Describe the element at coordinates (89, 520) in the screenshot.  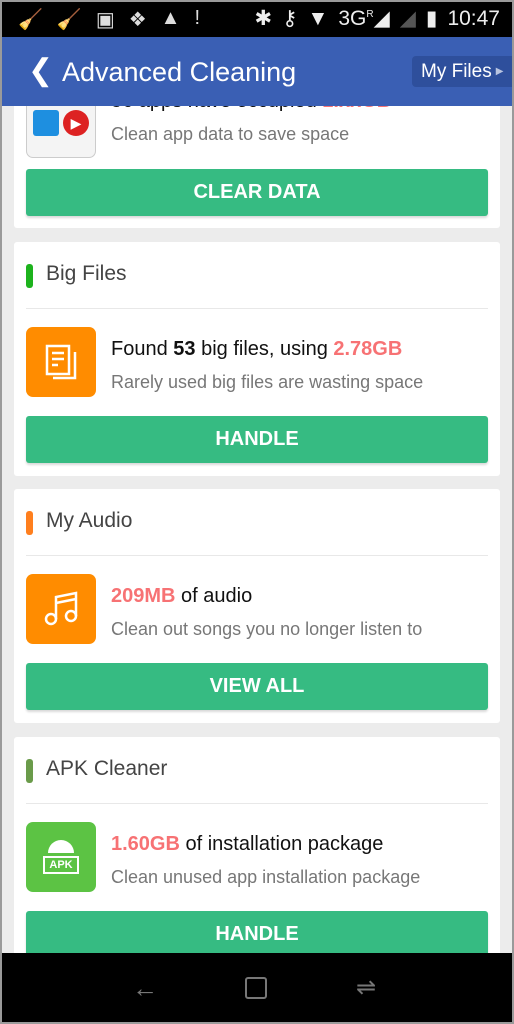
I see `section-title: My Audio` at that location.